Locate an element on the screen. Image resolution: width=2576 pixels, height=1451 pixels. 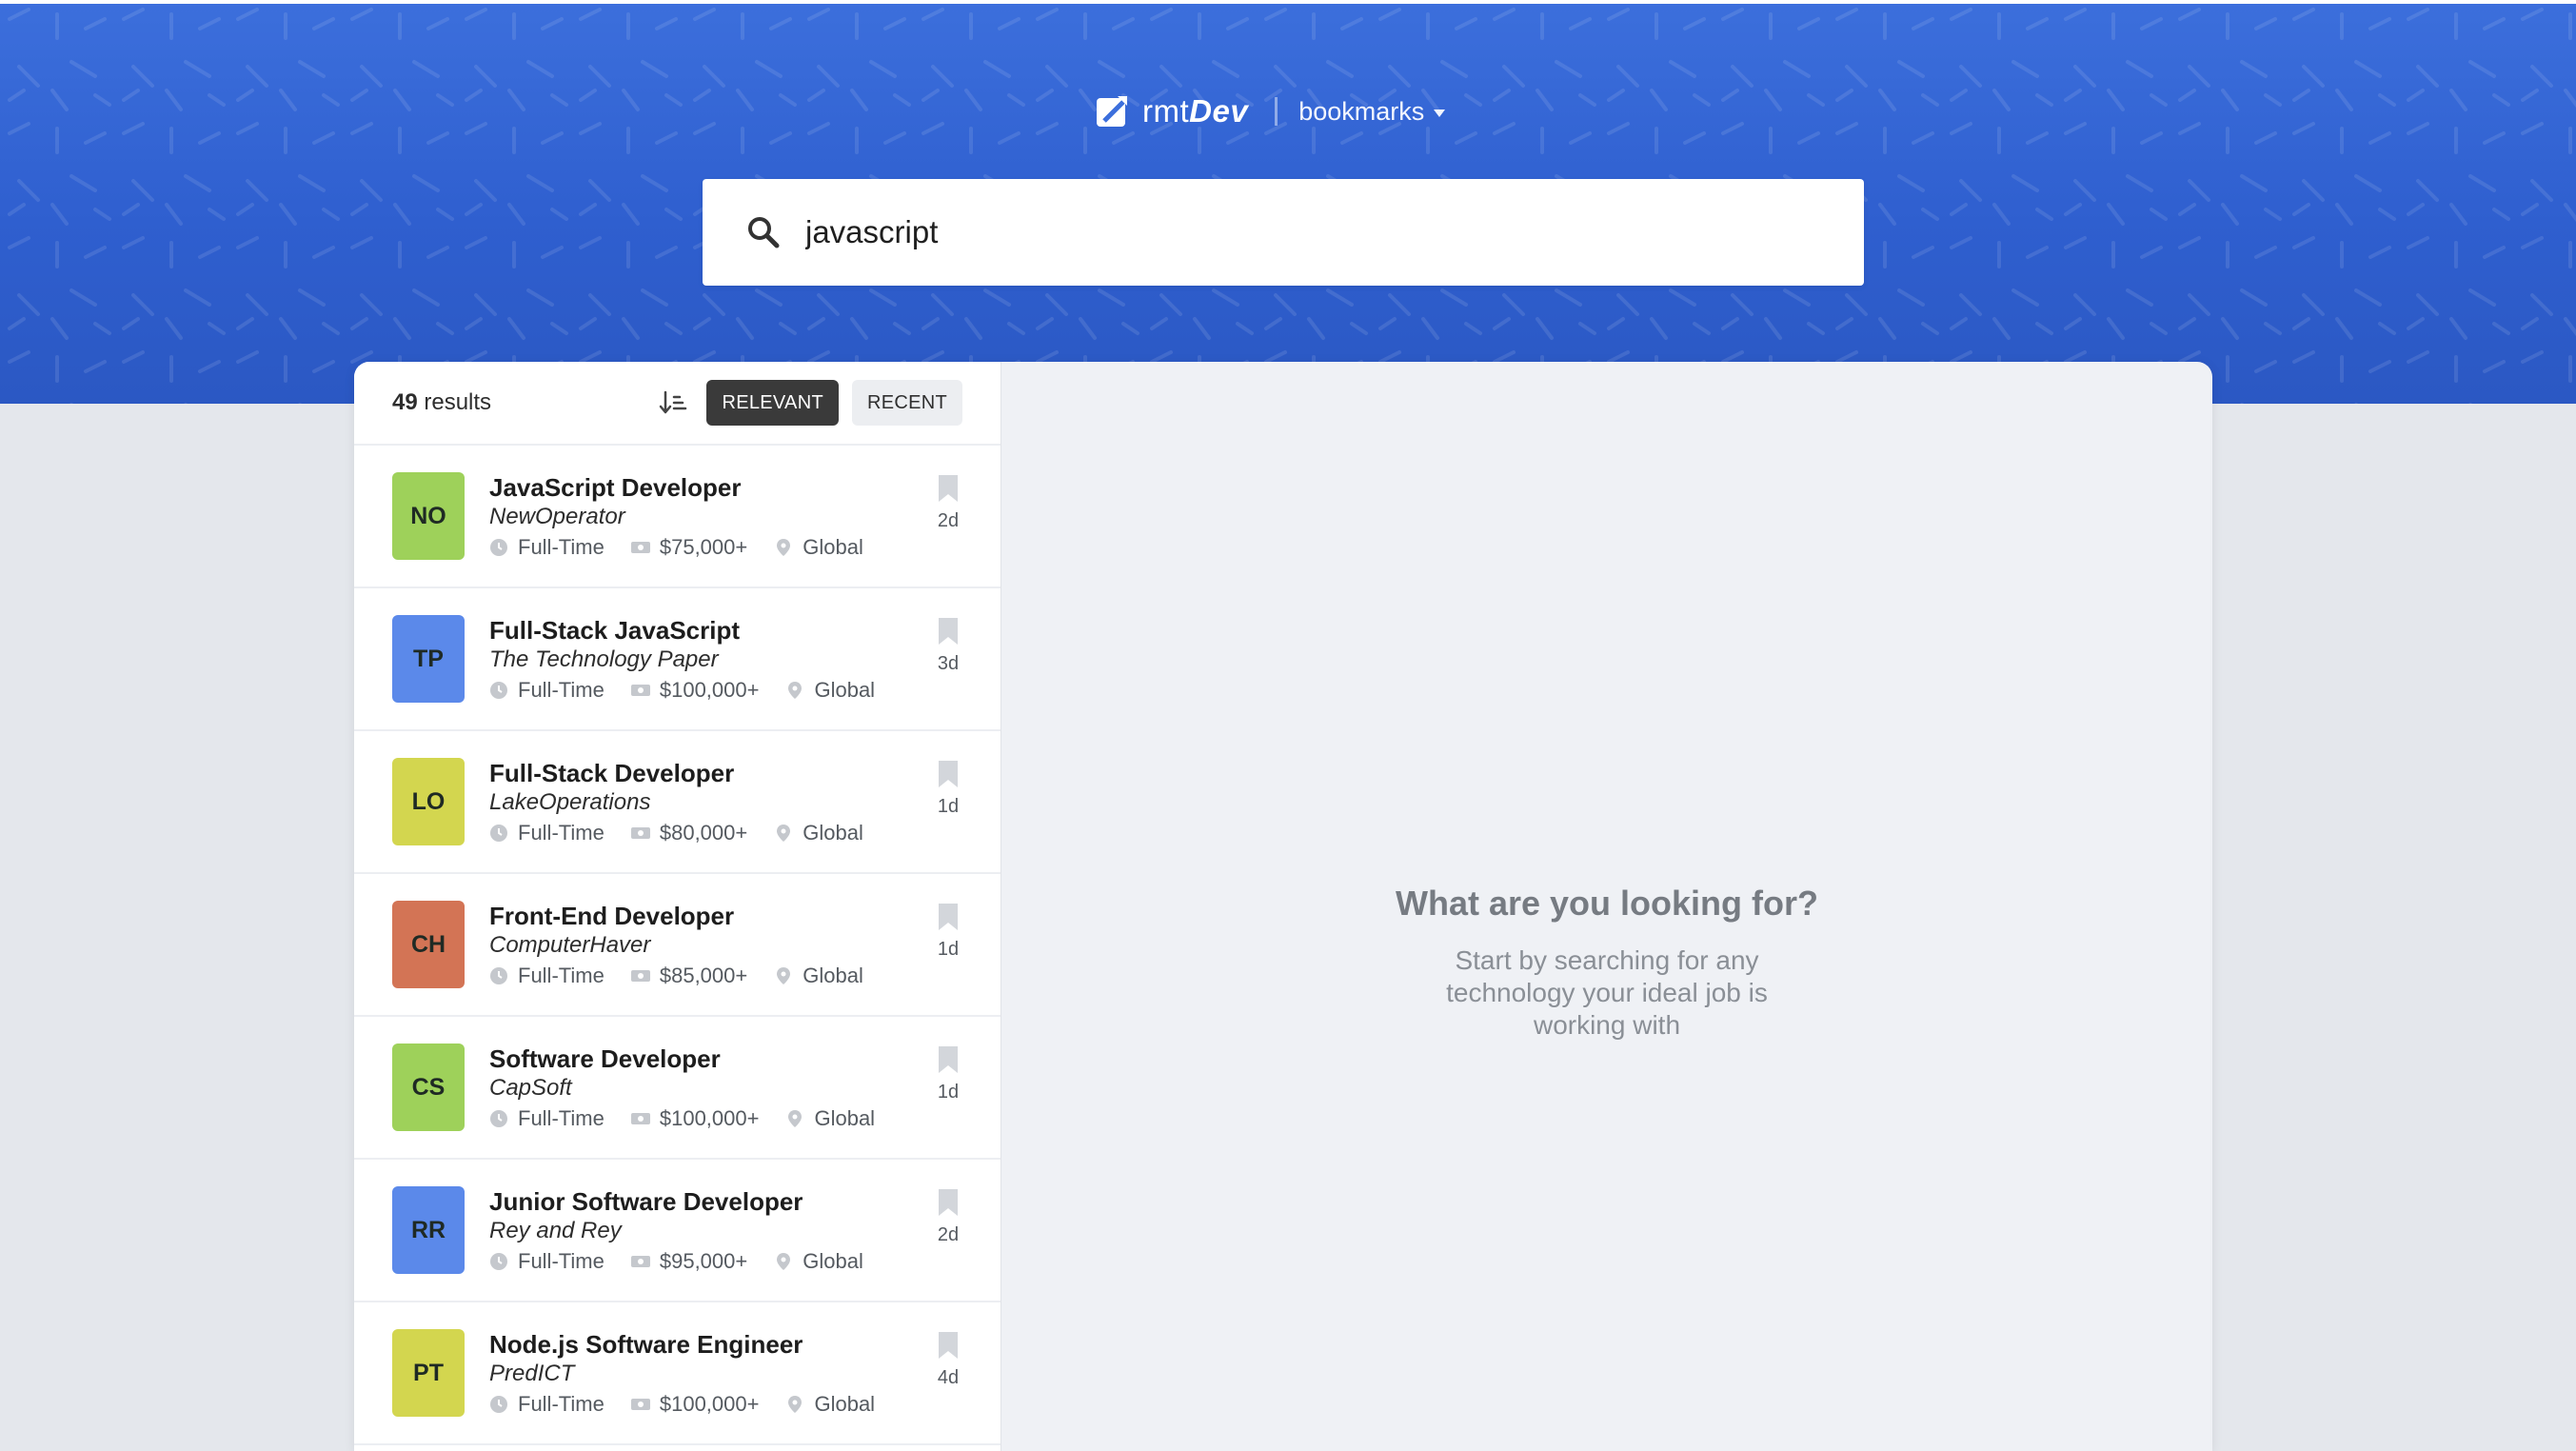
search-input is located at coordinates (1305, 233).